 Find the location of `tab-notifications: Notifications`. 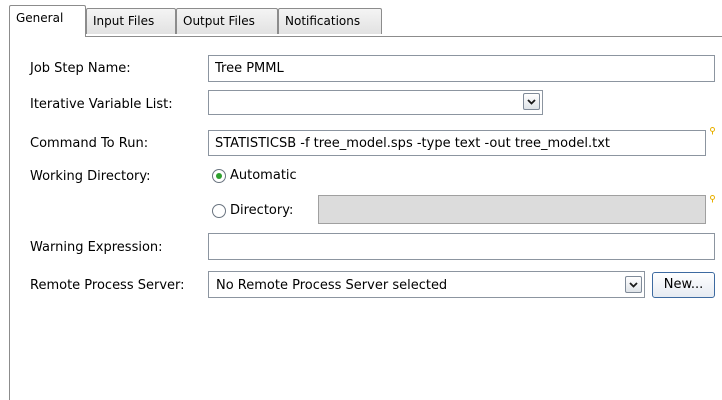

tab-notifications: Notifications is located at coordinates (330, 21).